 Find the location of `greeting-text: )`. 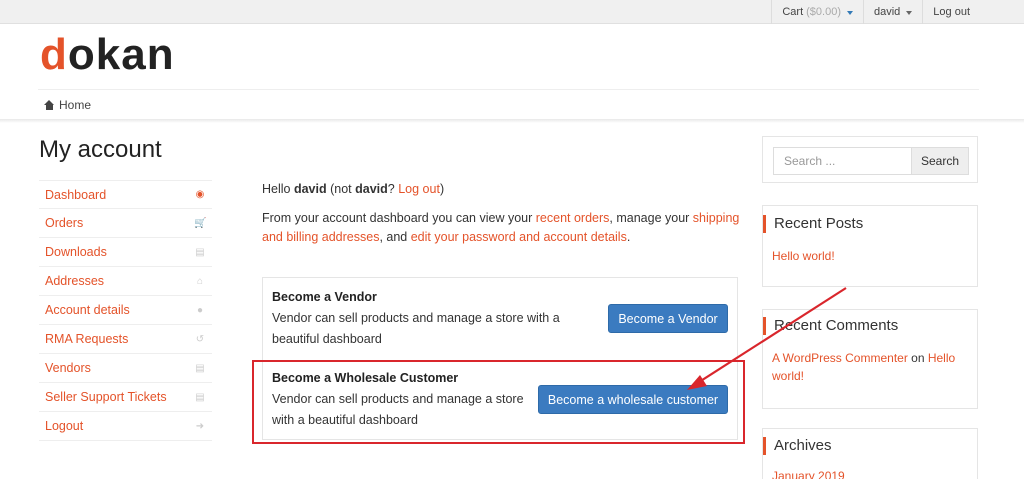

greeting-text: ) is located at coordinates (442, 189).